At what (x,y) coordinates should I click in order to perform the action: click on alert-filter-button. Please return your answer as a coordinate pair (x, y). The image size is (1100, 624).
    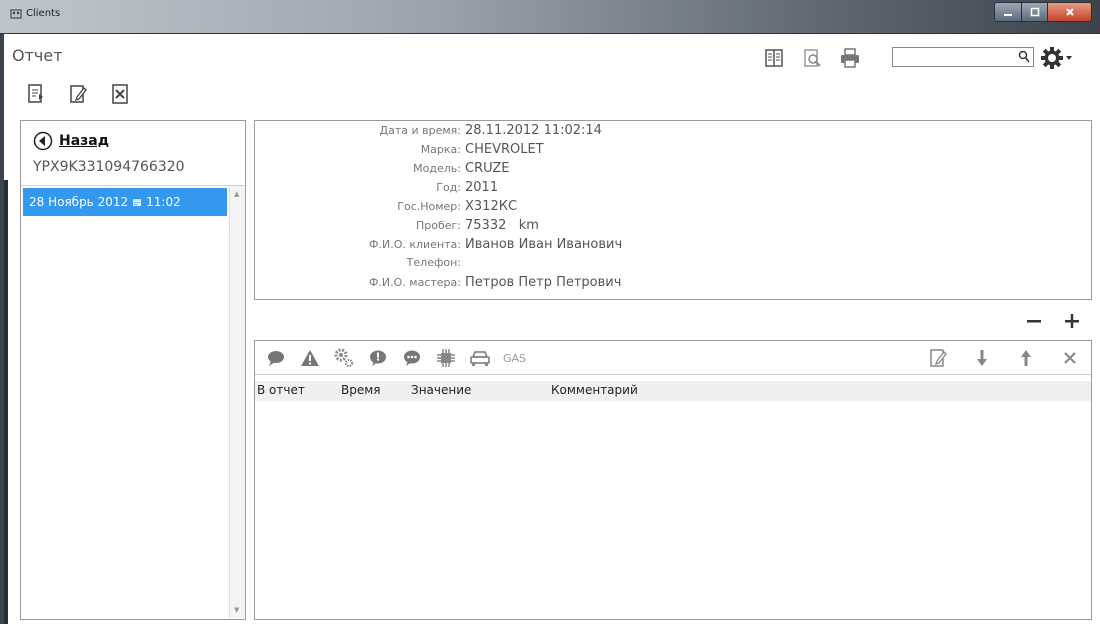
    Looking at the image, I should click on (378, 358).